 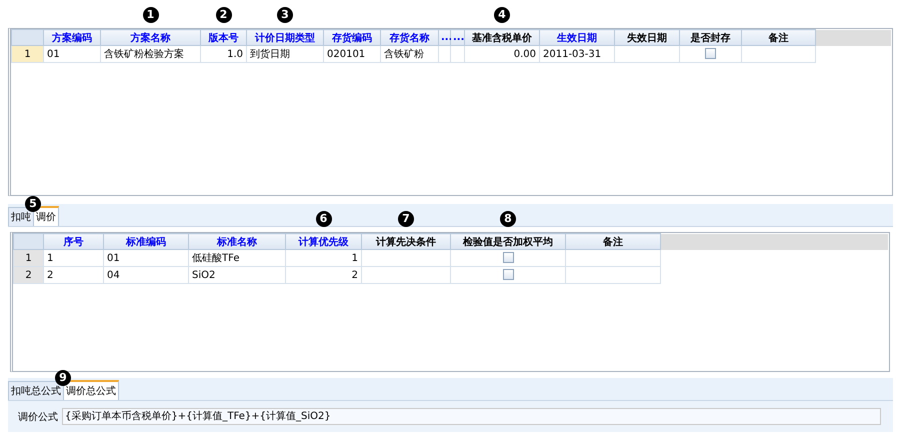 What do you see at coordinates (502, 15) in the screenshot?
I see `callout-number: 4` at bounding box center [502, 15].